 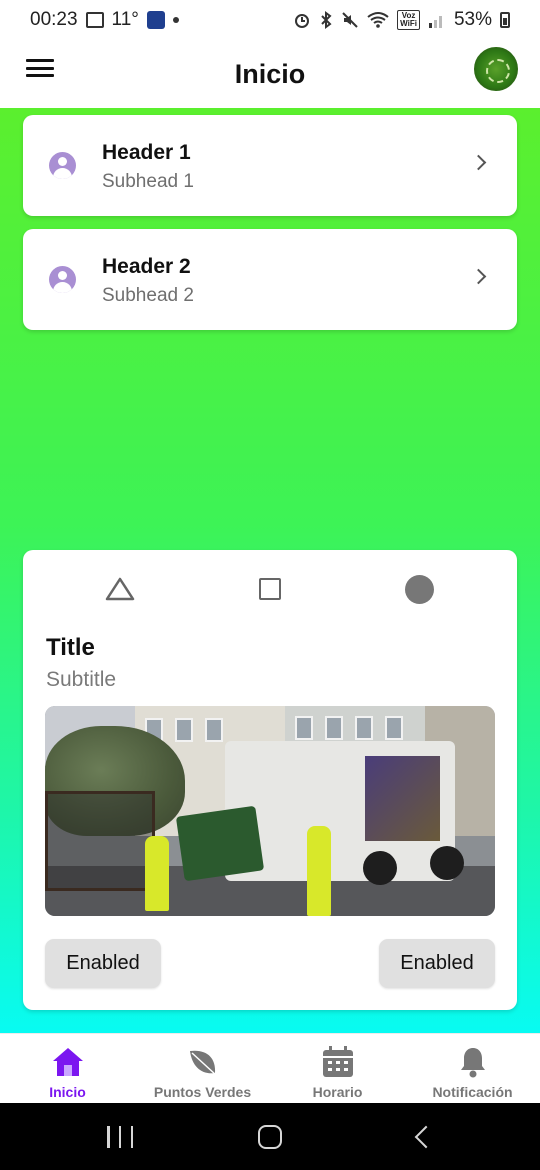 I want to click on card-image, so click(x=270, y=811).